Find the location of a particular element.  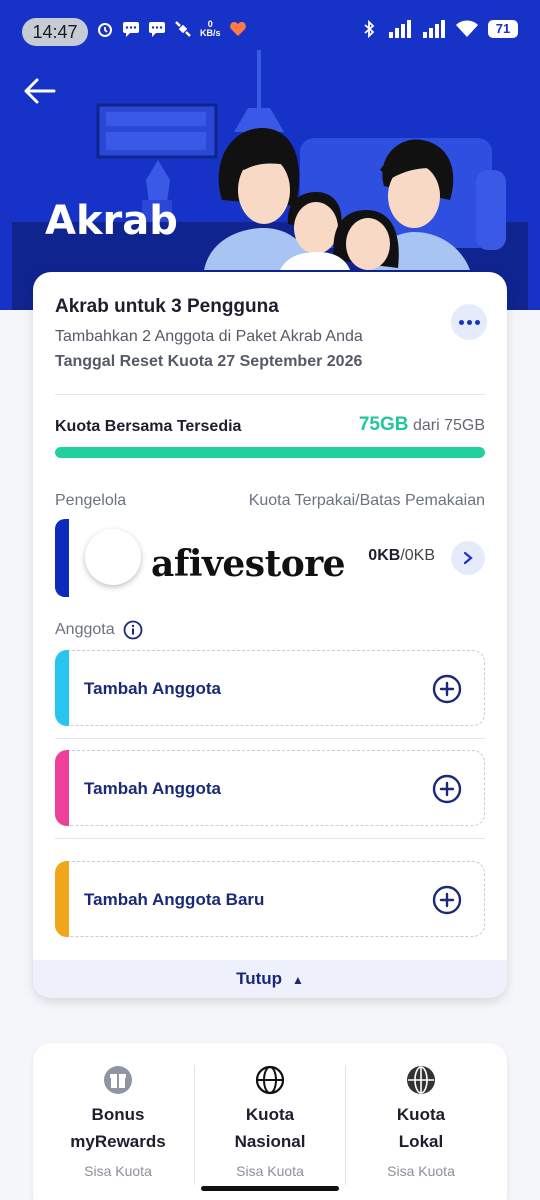

plan-title: Akrab untuk 3 Pengguna is located at coordinates (167, 306).